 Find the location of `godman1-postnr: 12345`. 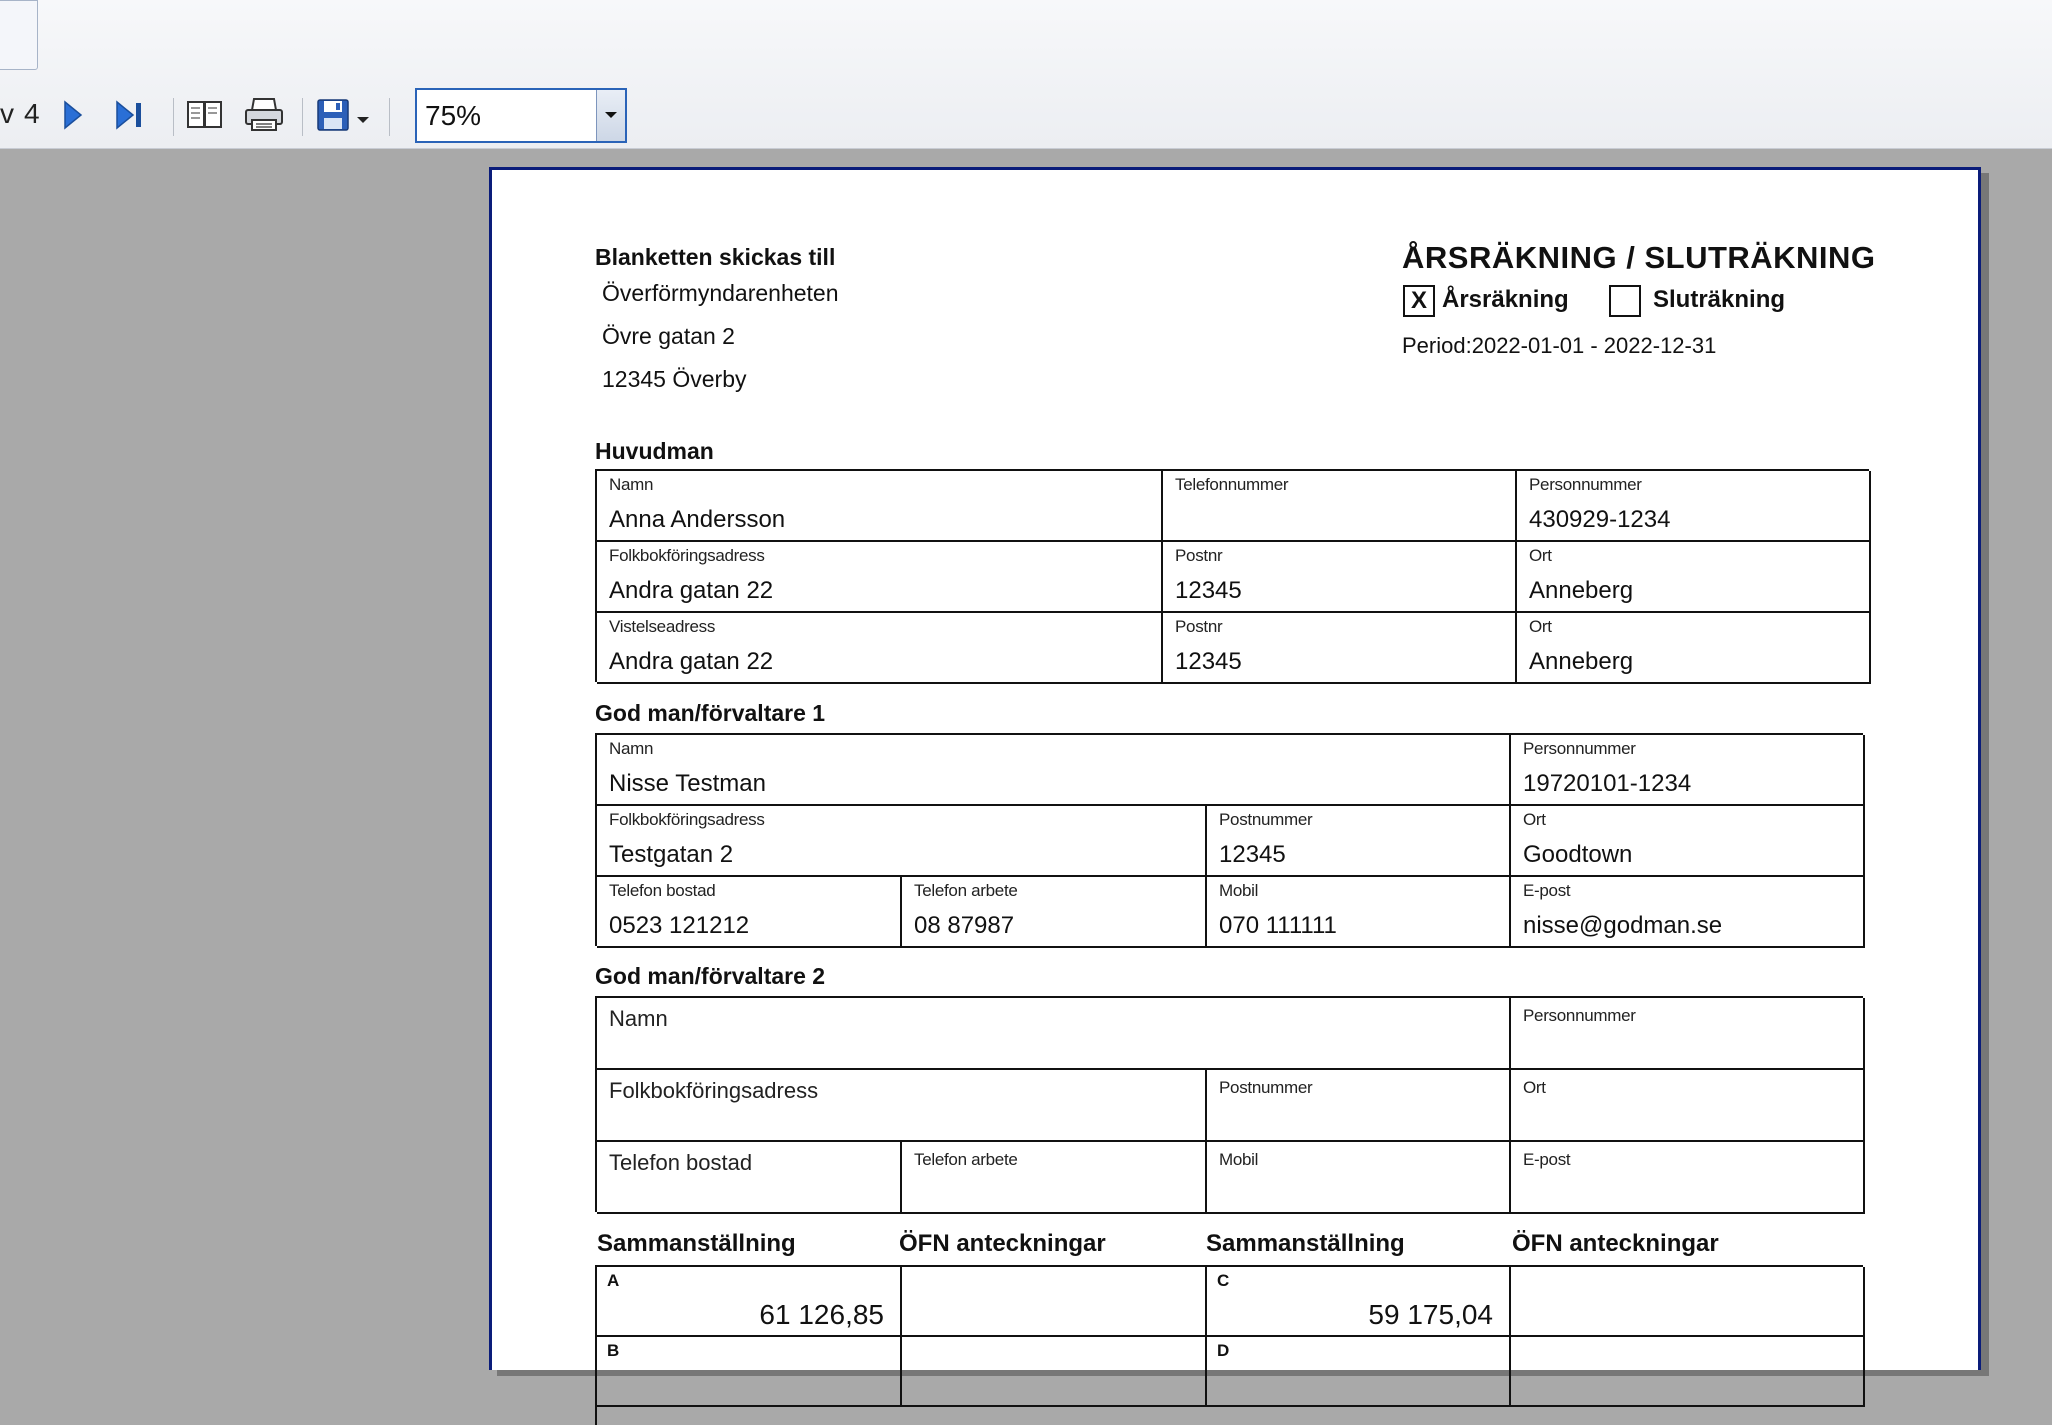

godman1-postnr: 12345 is located at coordinates (1252, 854).